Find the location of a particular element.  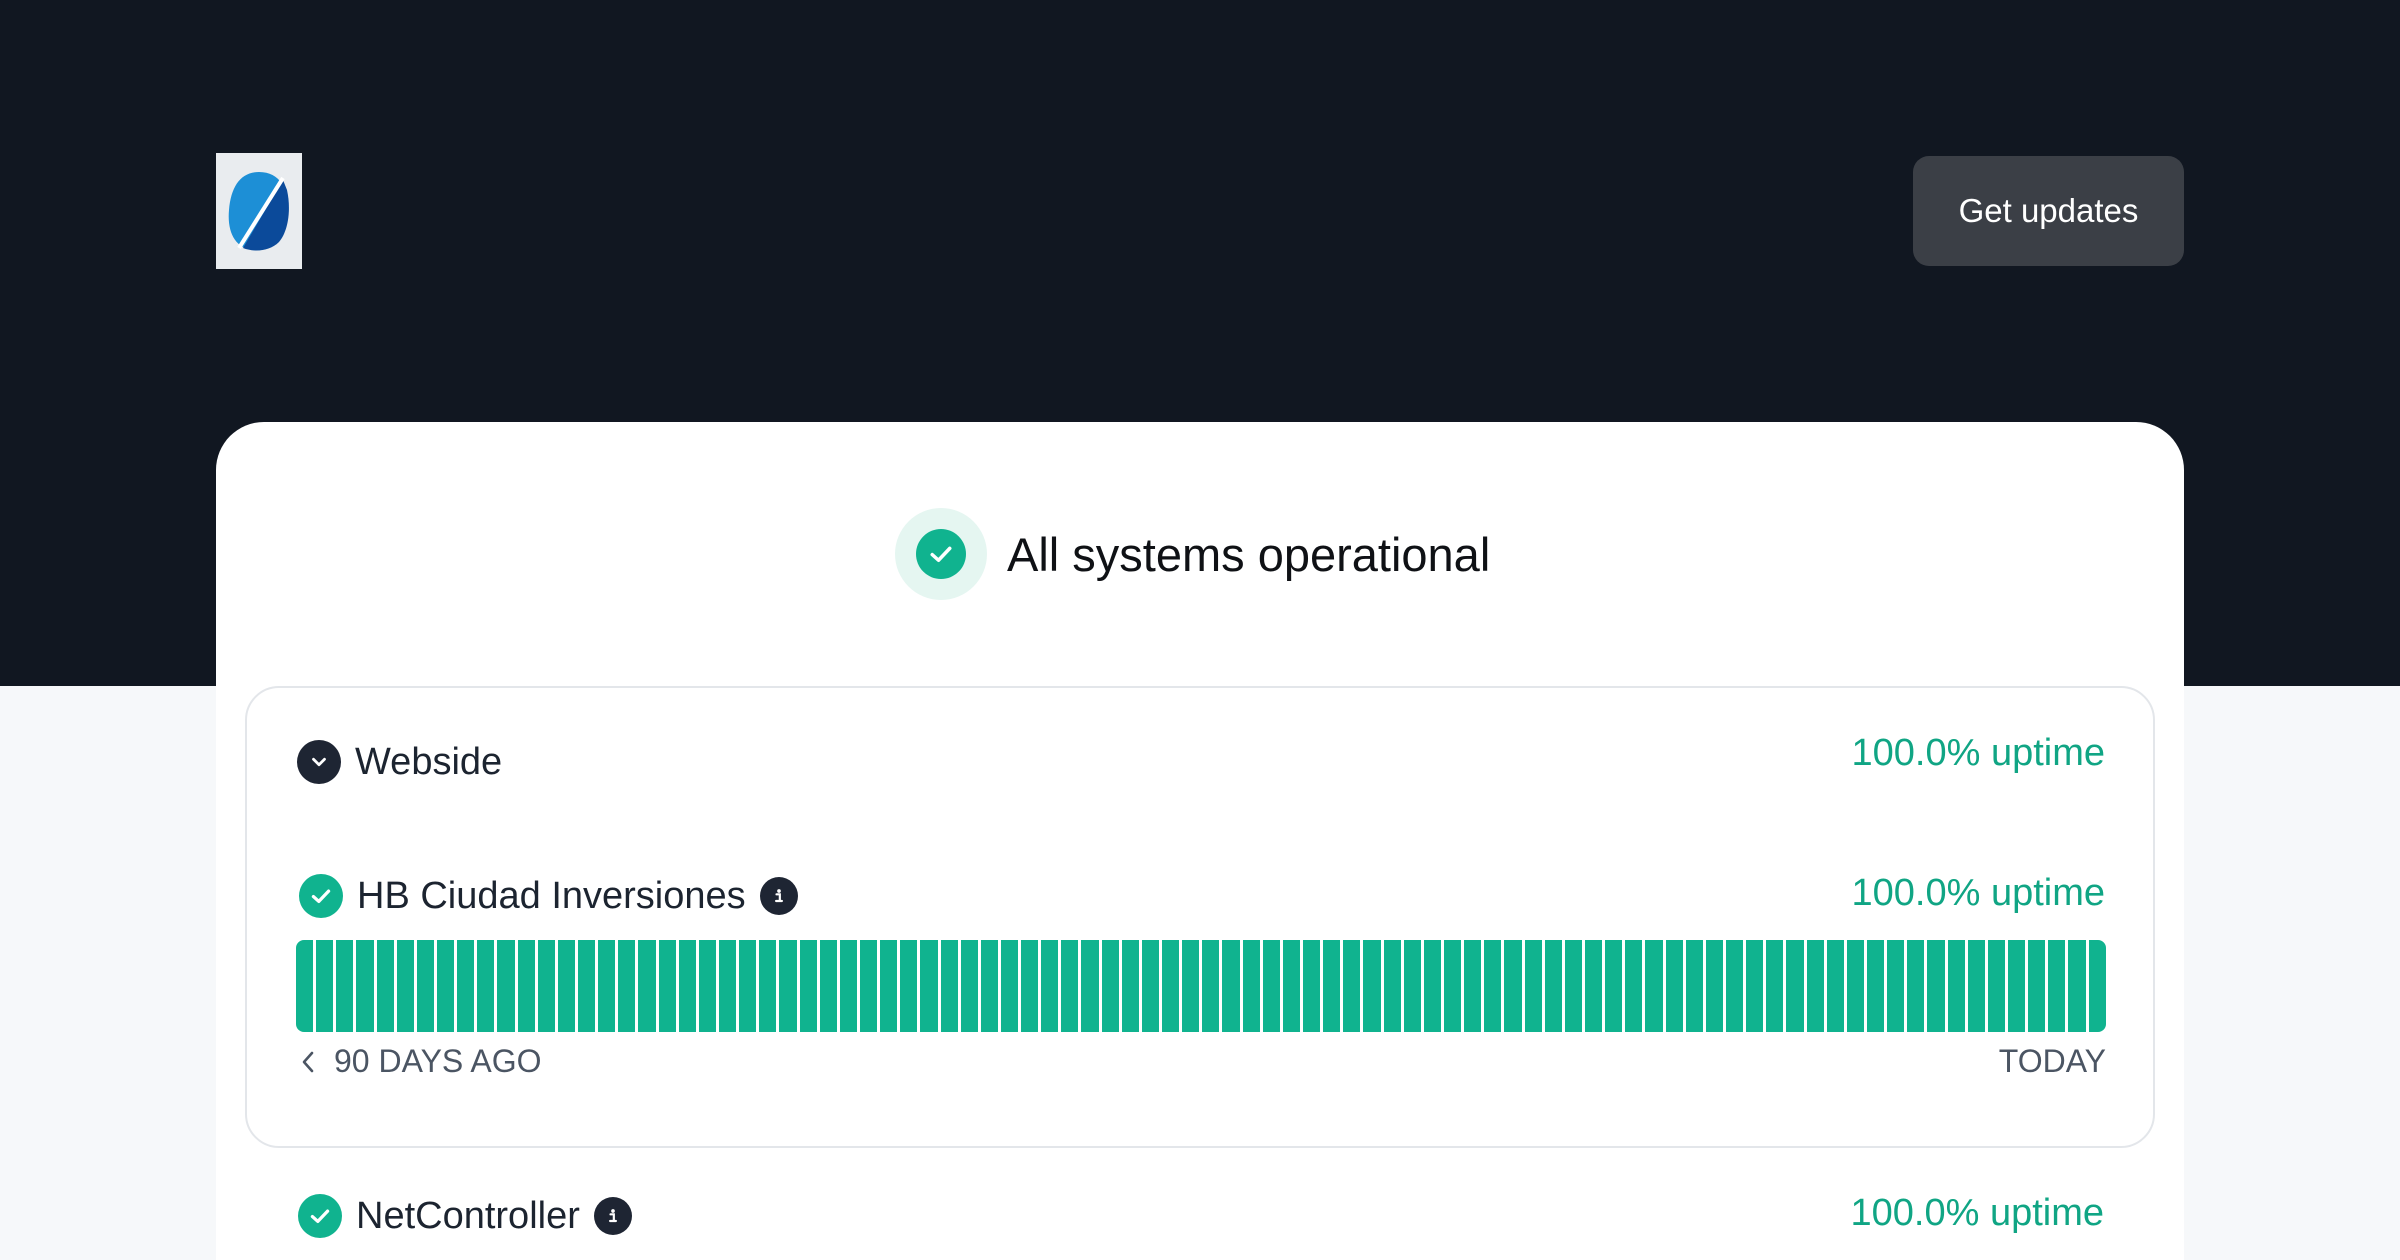

group-header-webside: Webside is located at coordinates (399, 762).